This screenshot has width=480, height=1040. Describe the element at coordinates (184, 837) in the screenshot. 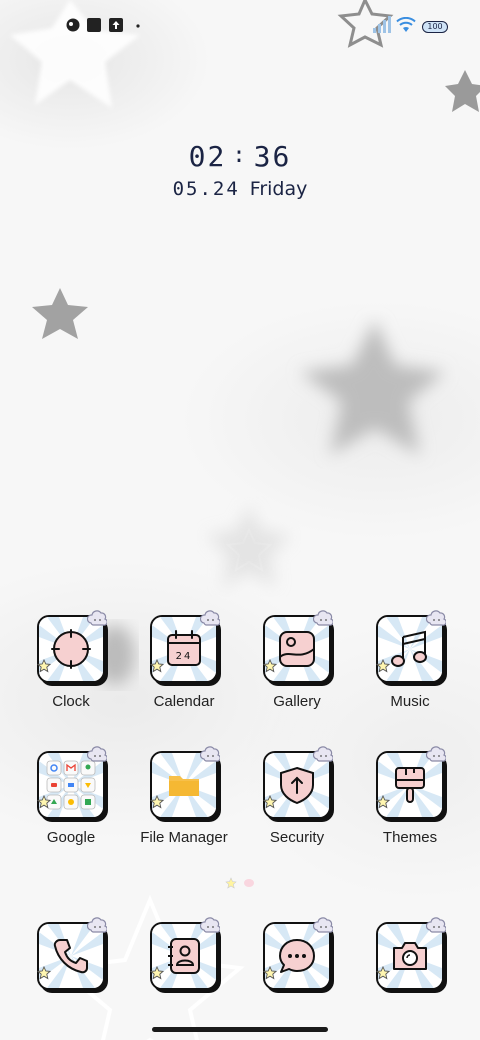

I see `app-label: File Manager` at that location.